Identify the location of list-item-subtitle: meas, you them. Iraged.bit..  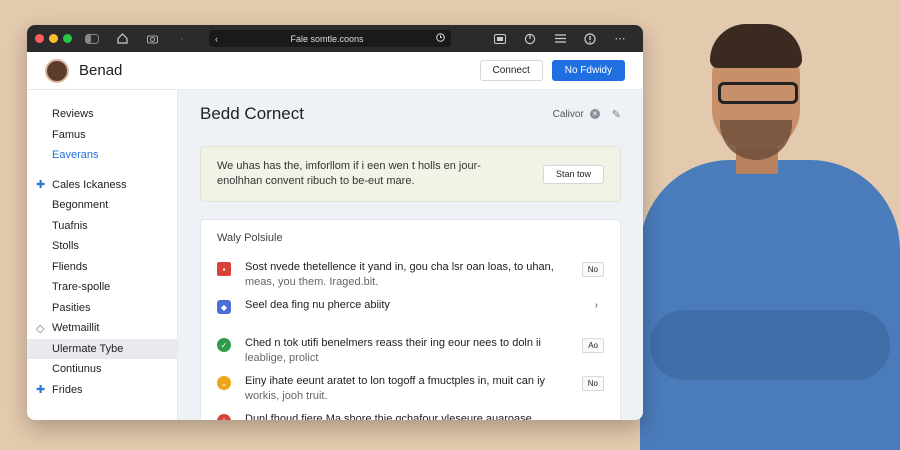
(312, 282).